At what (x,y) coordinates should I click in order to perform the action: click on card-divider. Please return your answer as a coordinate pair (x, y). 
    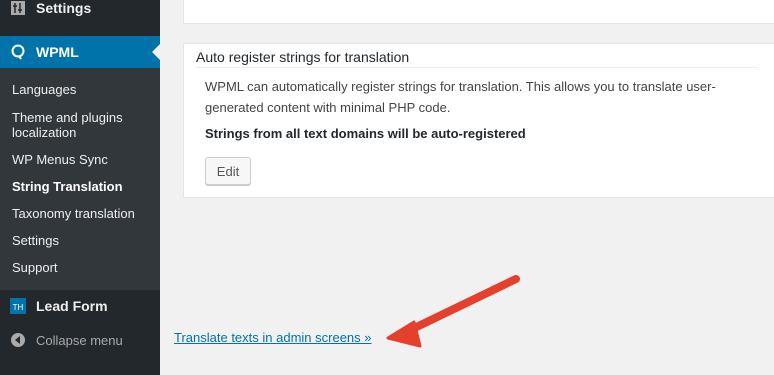
    Looking at the image, I should click on (477, 67).